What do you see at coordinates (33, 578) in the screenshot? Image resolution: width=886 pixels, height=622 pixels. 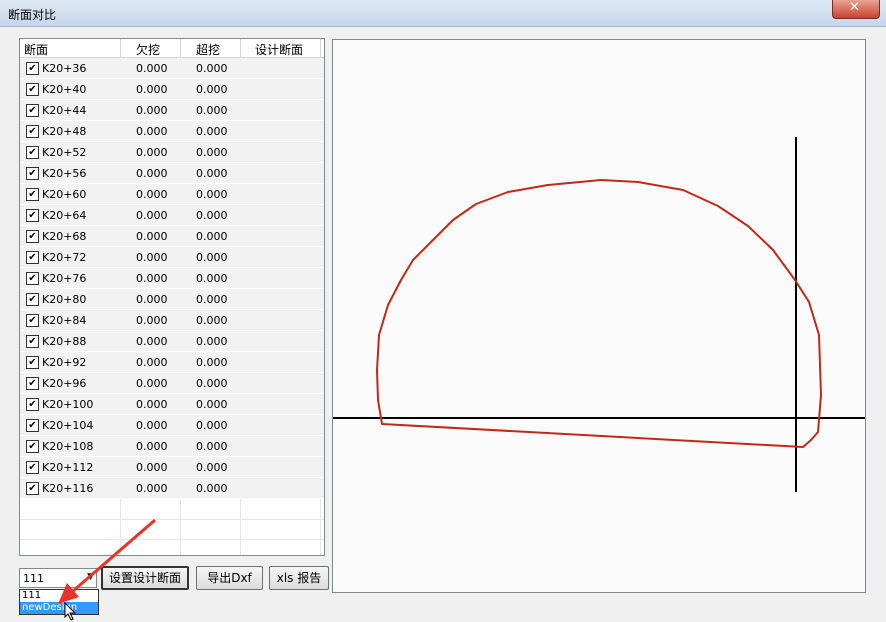 I see `design-select-value: 111` at bounding box center [33, 578].